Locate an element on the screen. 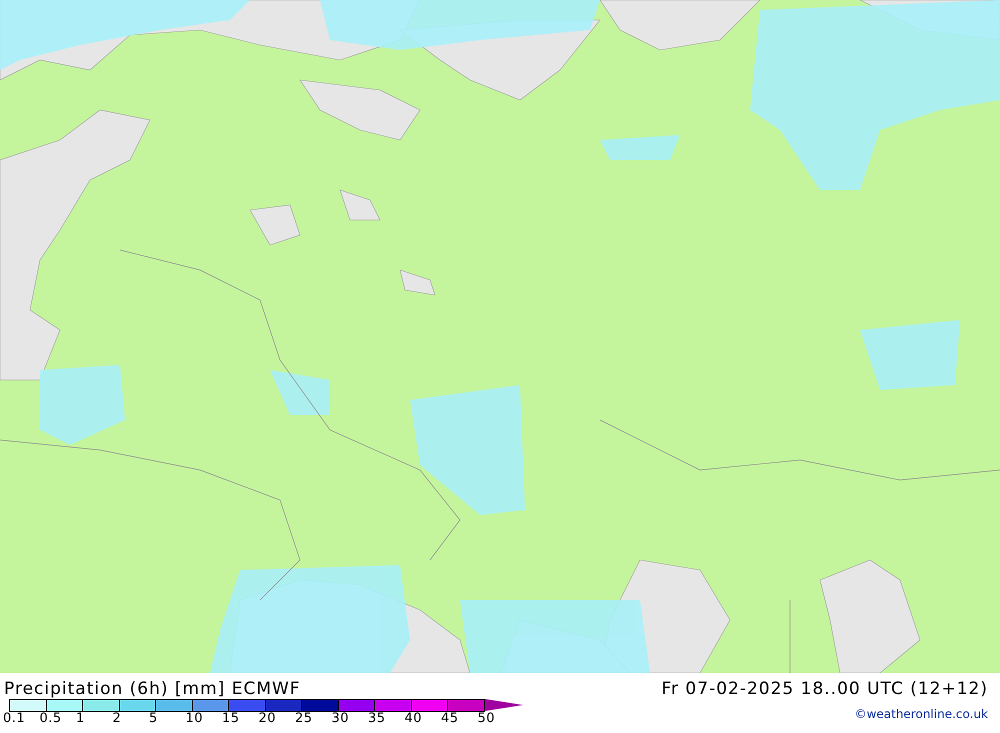 The height and width of the screenshot is (733, 1000). legend-tick-label: 30 is located at coordinates (341, 718).